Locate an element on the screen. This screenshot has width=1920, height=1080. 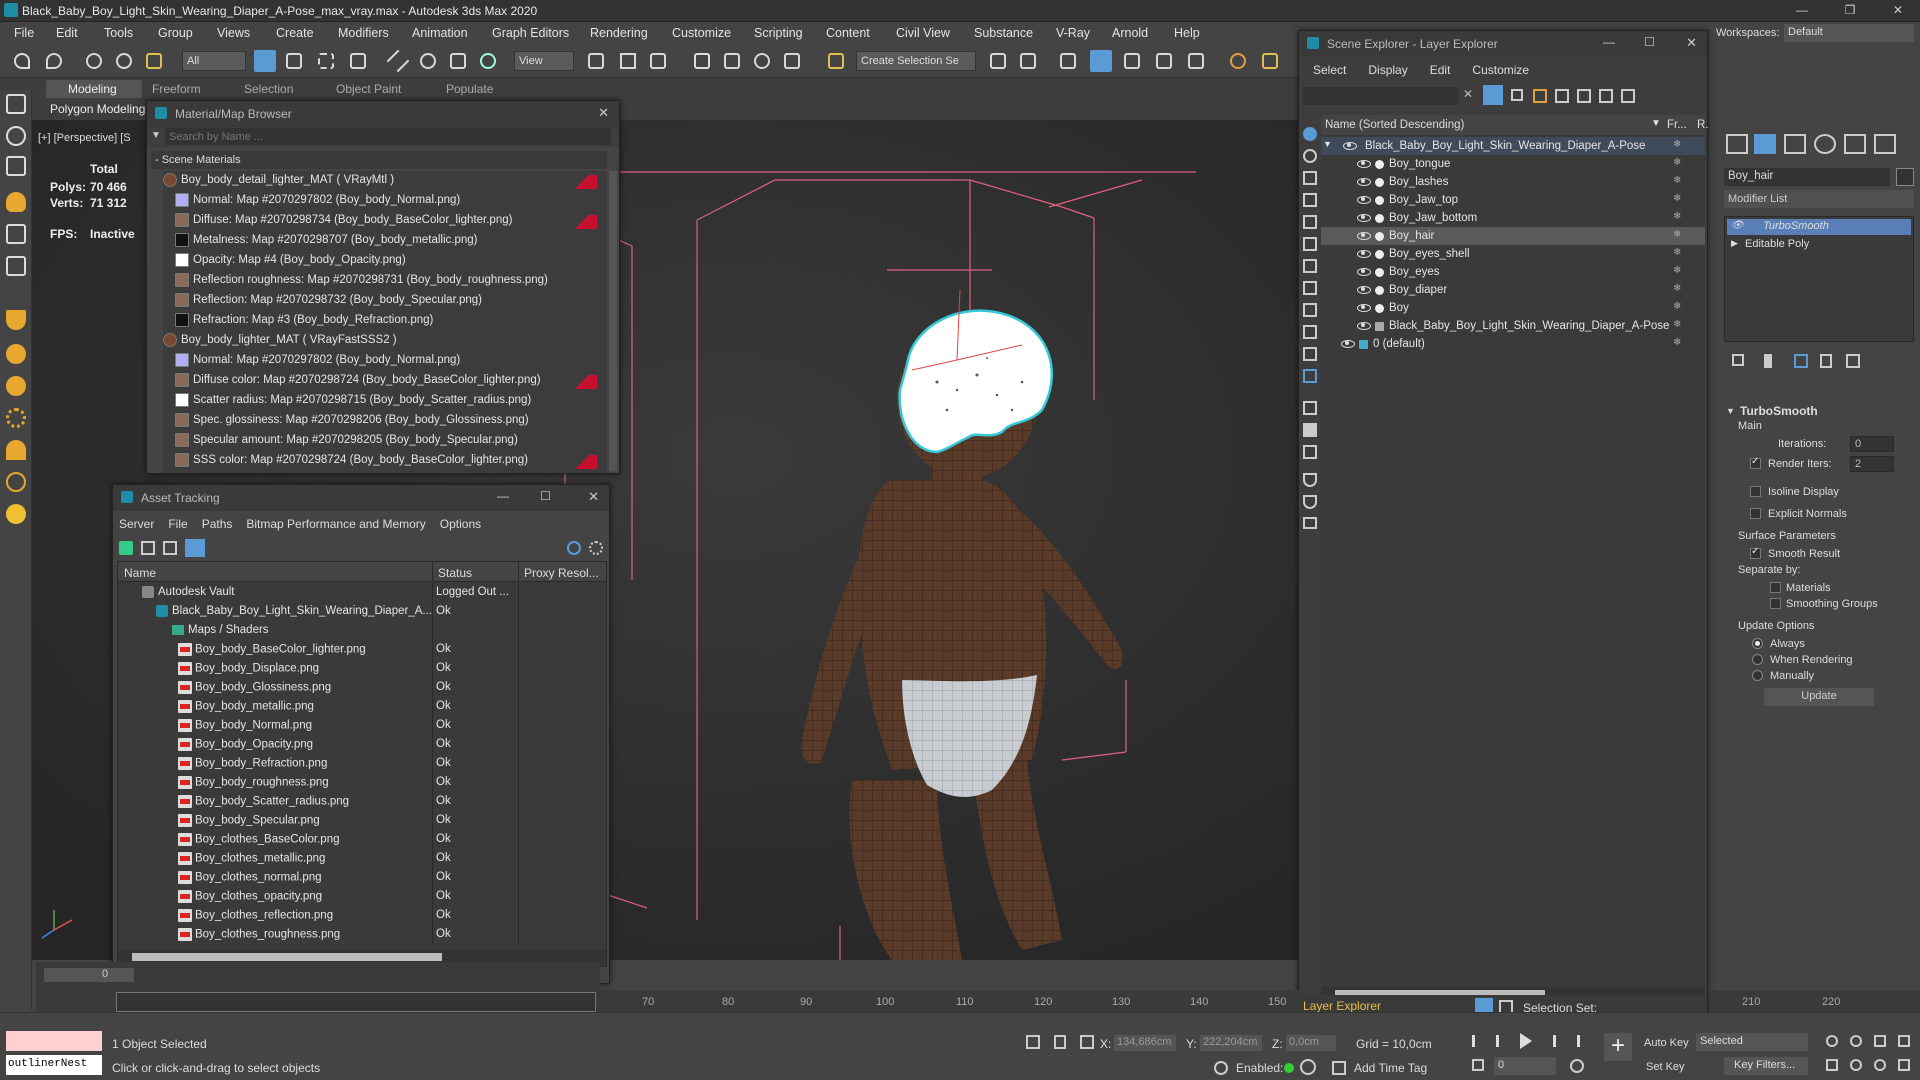
time-slider is located at coordinates (89, 975).